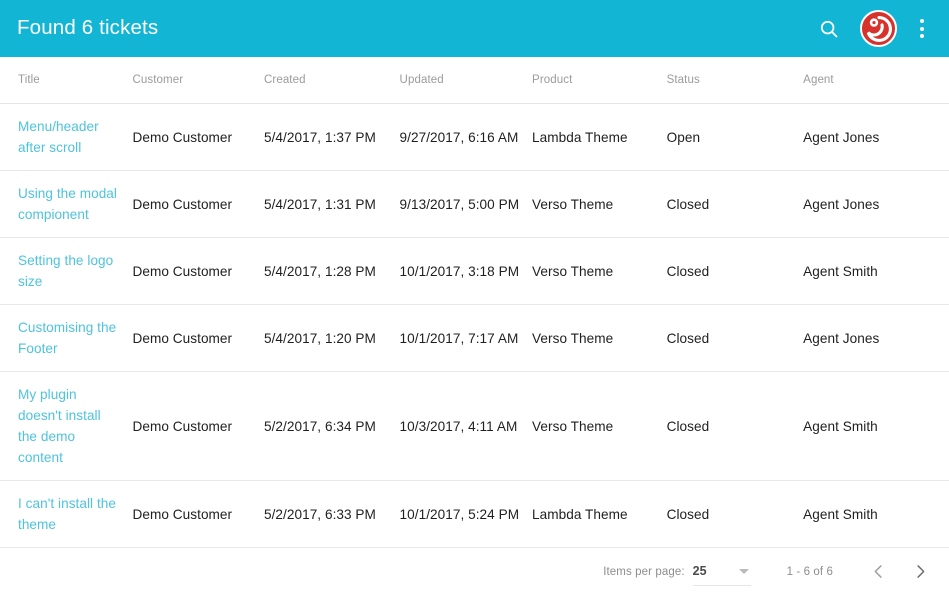  What do you see at coordinates (466, 204) in the screenshot?
I see `cell-updated: 9/13/2017, 5:00 PM` at bounding box center [466, 204].